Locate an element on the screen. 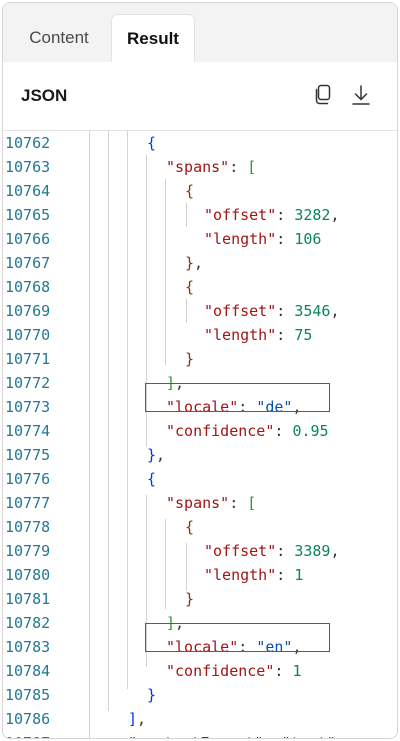  line-code: } is located at coordinates (151, 695).